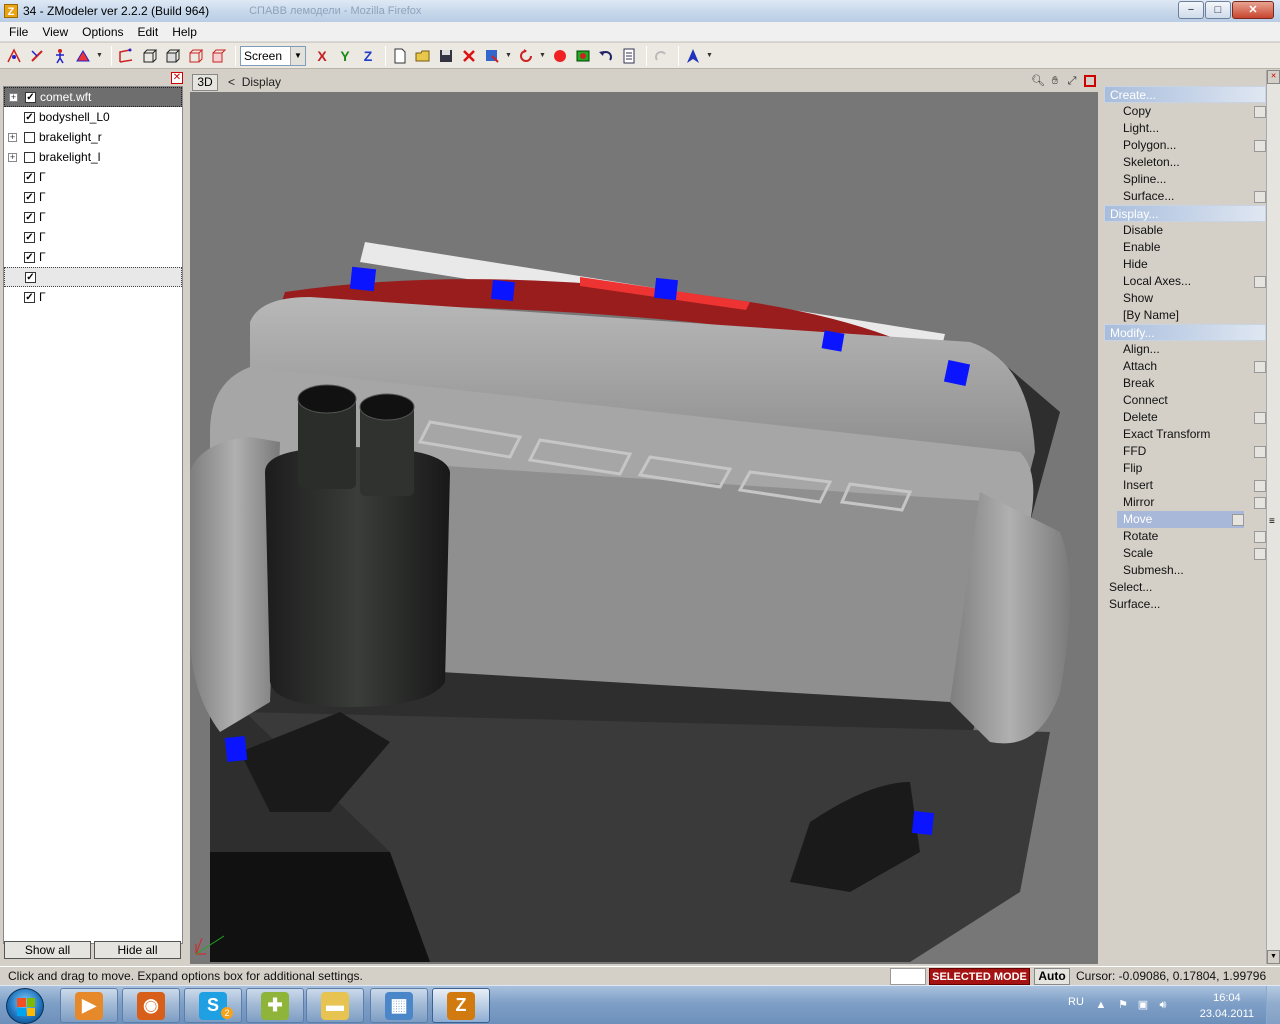 This screenshot has height=1024, width=1280. What do you see at coordinates (1076, 1002) in the screenshot?
I see `language-indicator: RU` at bounding box center [1076, 1002].